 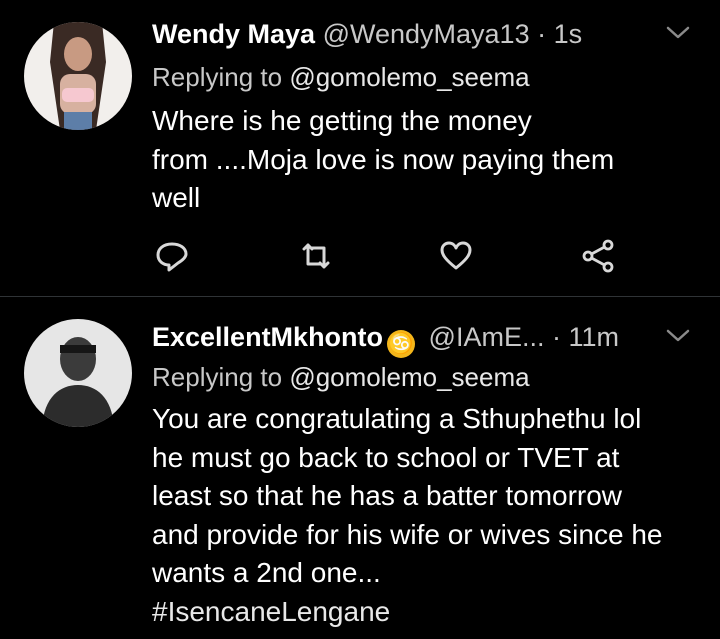 I want to click on user-handle: @WendyMaya13, so click(x=426, y=34).